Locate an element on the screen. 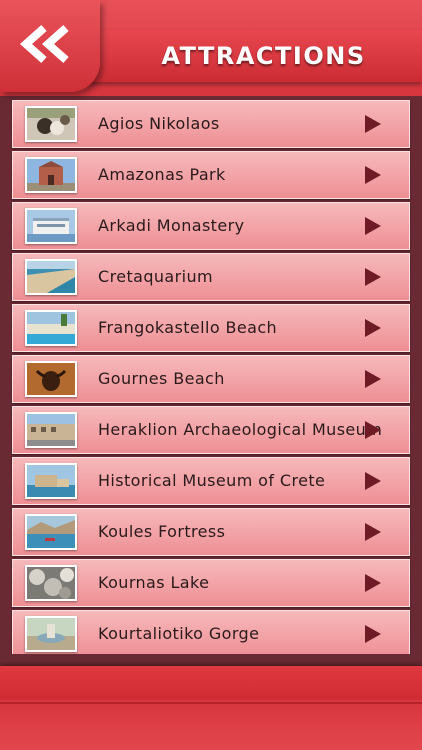  list-item: Arkadi Monastery is located at coordinates (211, 226).